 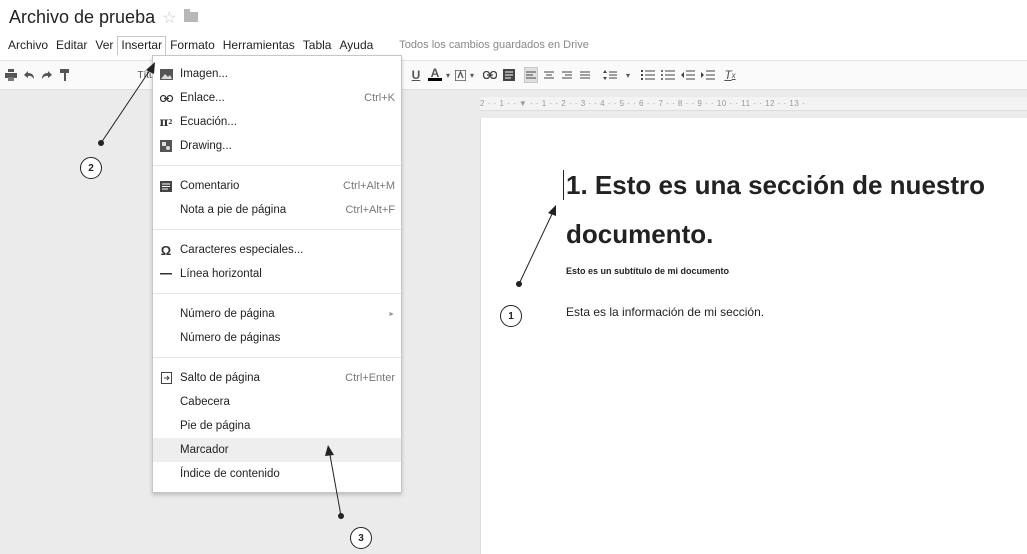 I want to click on menu-item-pie-pagina: Pie de página, so click(x=277, y=426).